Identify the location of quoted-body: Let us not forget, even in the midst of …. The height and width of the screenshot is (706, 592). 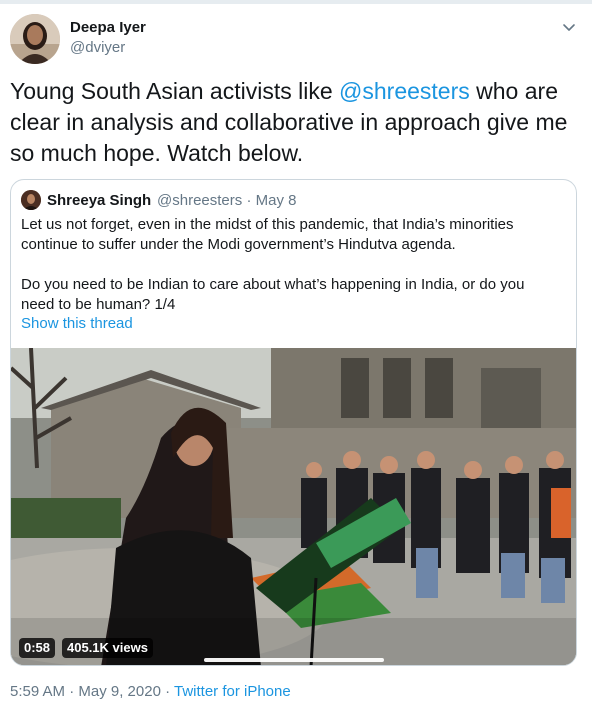
(291, 265).